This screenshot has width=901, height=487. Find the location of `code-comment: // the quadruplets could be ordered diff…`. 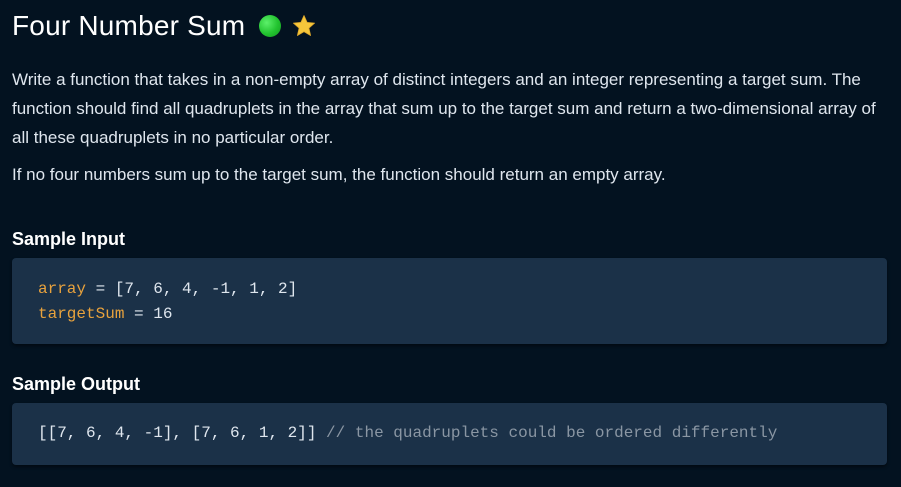

code-comment: // the quadruplets could be ordered diff… is located at coordinates (547, 433).